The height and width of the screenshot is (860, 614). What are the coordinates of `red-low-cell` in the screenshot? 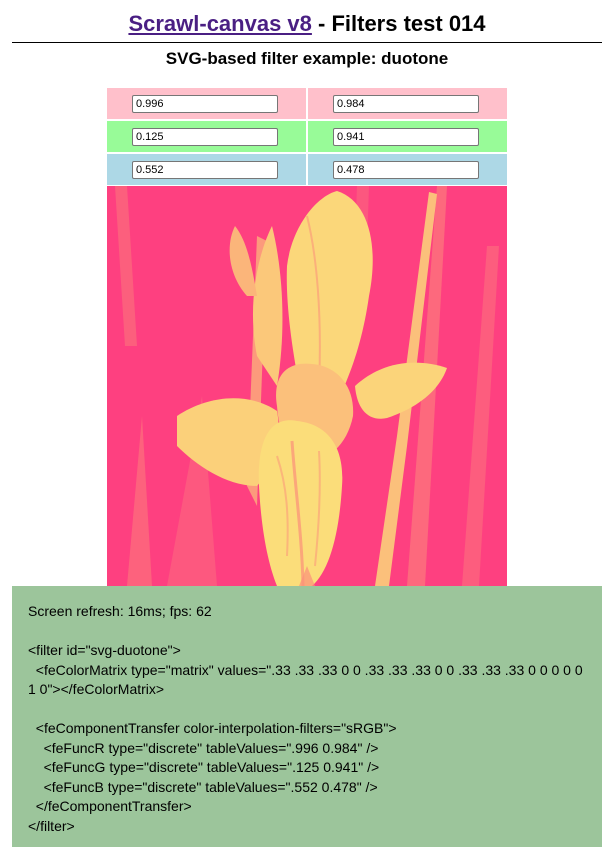 It's located at (206, 103).